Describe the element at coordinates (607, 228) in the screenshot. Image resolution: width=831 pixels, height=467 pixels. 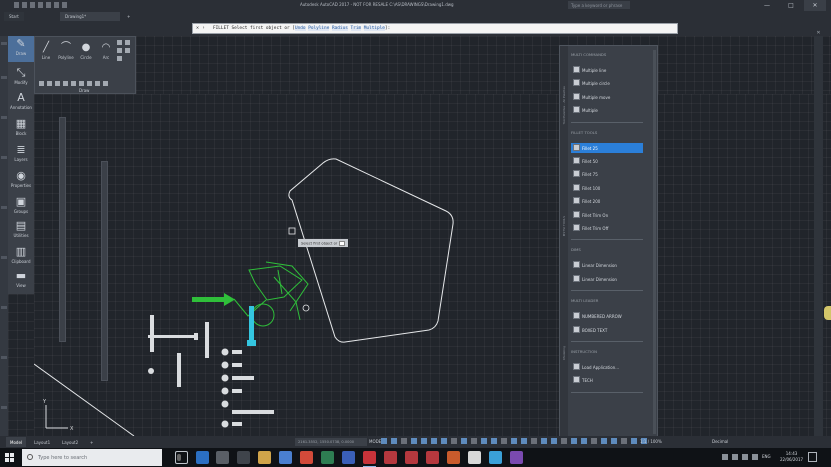
I see `palette-tool-item: Fillet Trim Off` at that location.